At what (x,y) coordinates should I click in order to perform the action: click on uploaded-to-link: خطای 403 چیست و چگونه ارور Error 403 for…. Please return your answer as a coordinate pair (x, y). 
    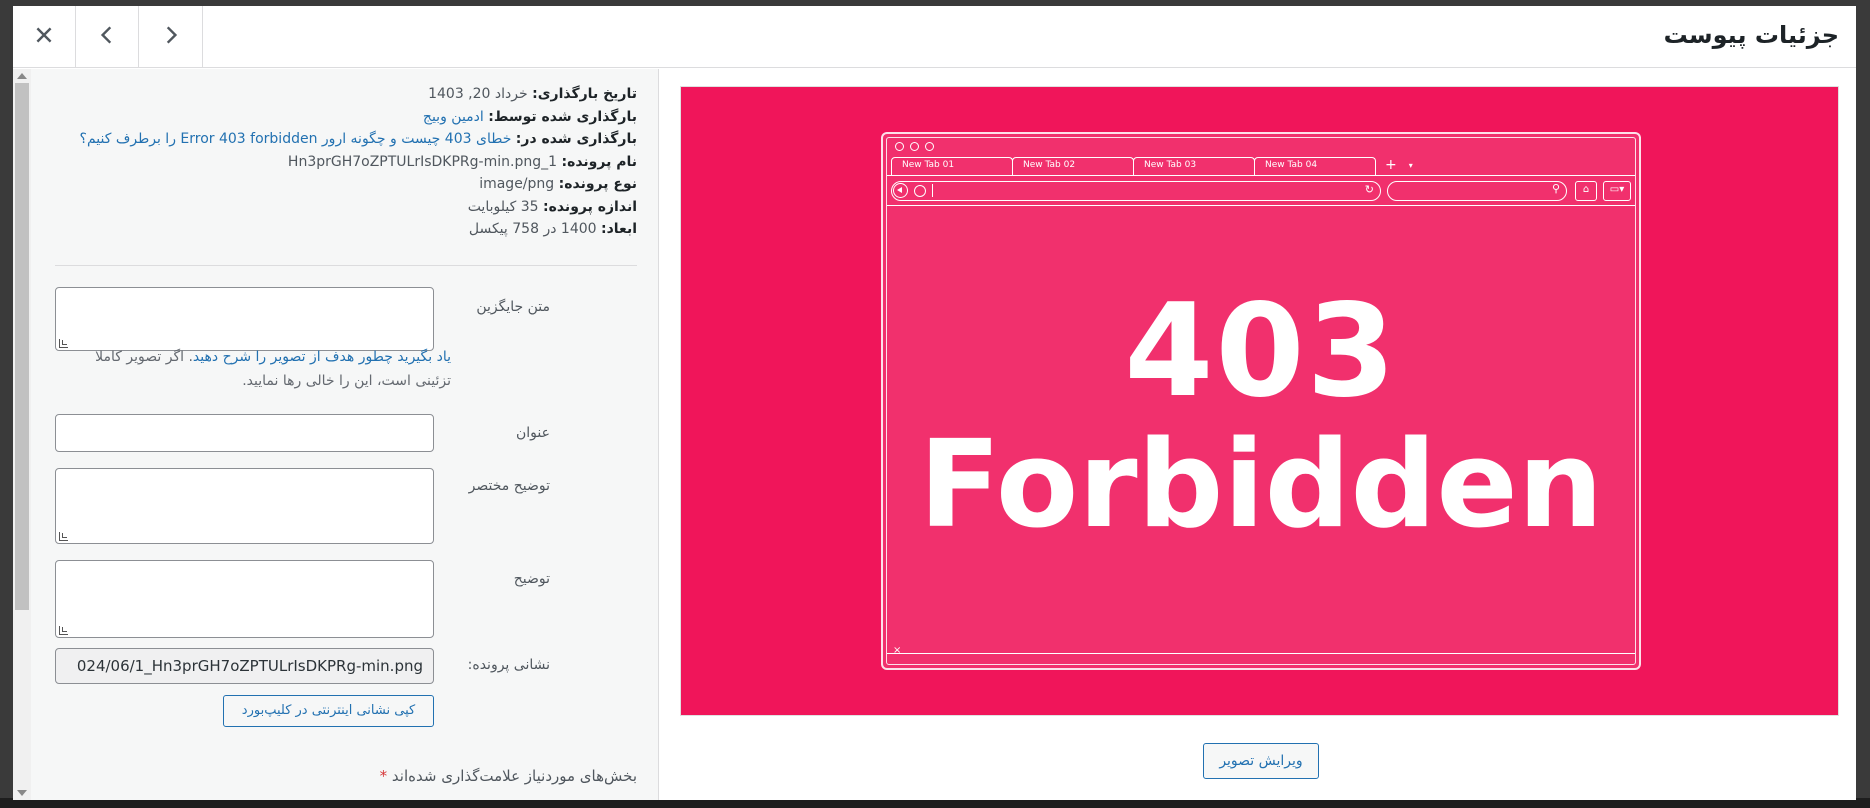
    Looking at the image, I should click on (296, 139).